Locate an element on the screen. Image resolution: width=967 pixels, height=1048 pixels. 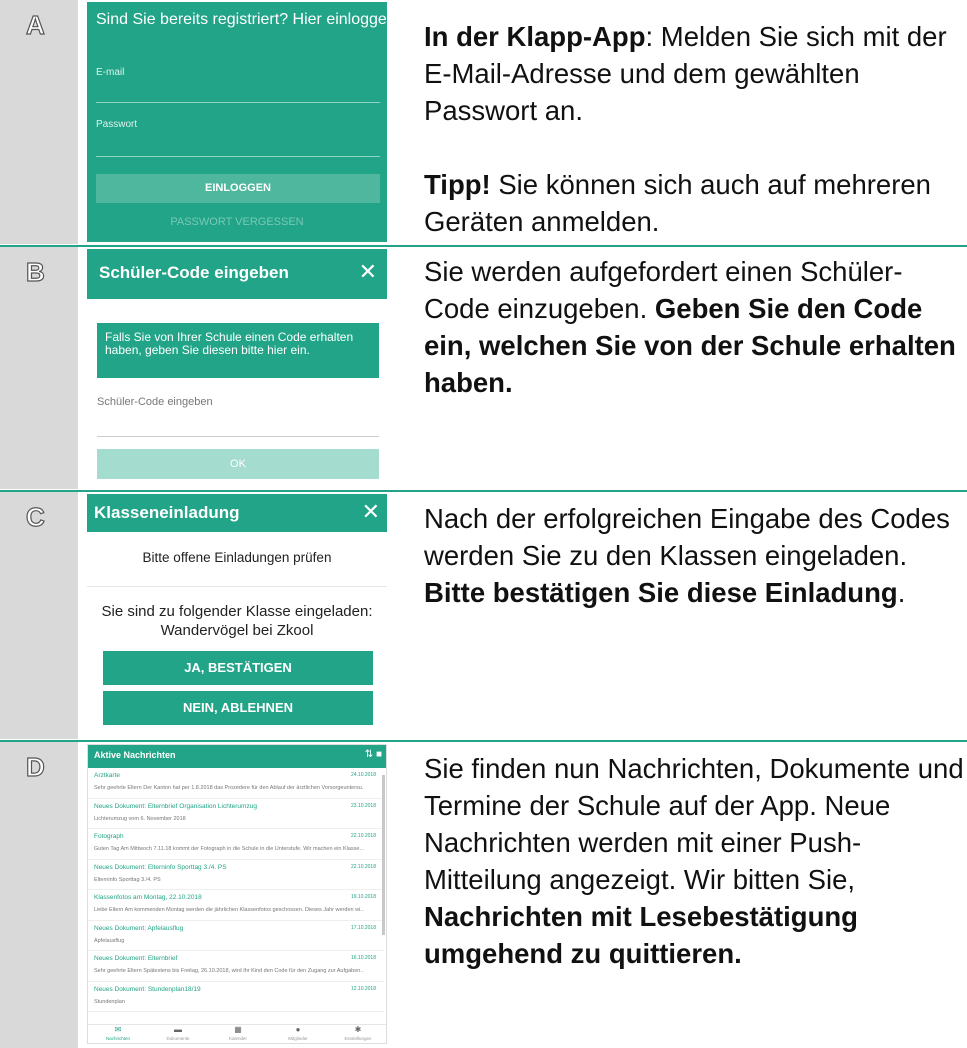
nav-item: ▬ Dokumente is located at coordinates (178, 1034).